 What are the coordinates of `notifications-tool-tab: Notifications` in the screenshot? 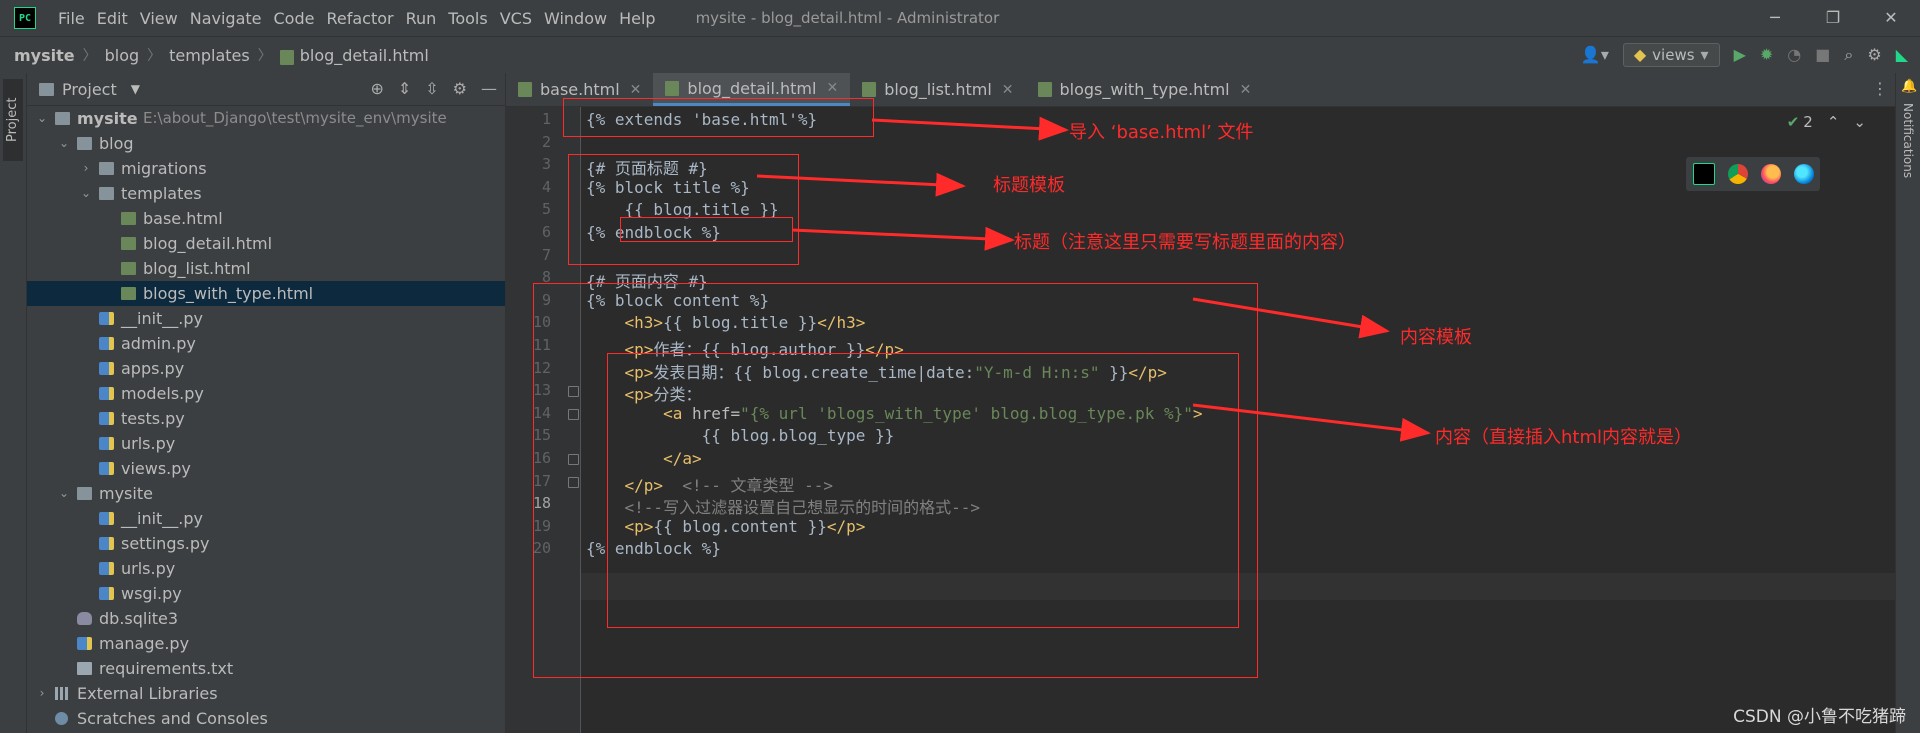 It's located at (1908, 140).